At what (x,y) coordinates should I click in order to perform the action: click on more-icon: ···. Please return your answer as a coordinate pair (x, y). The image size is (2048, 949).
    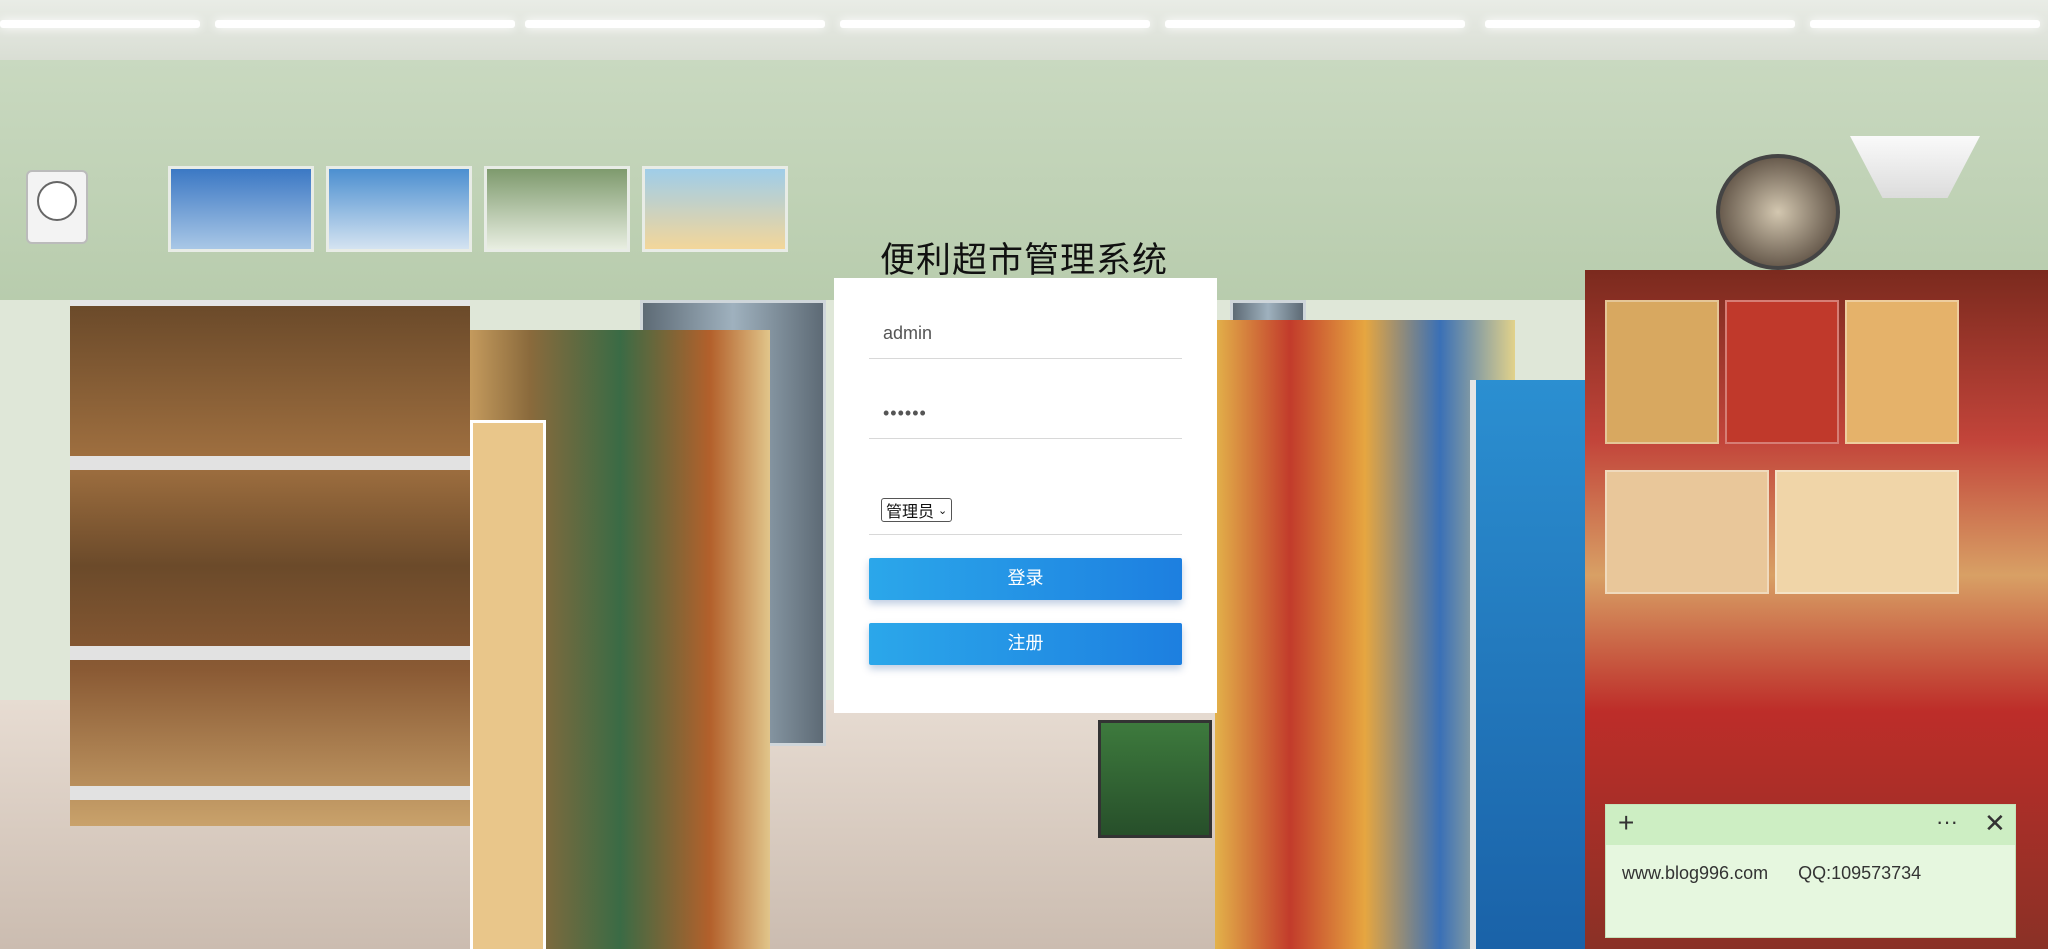
    Looking at the image, I should click on (1947, 822).